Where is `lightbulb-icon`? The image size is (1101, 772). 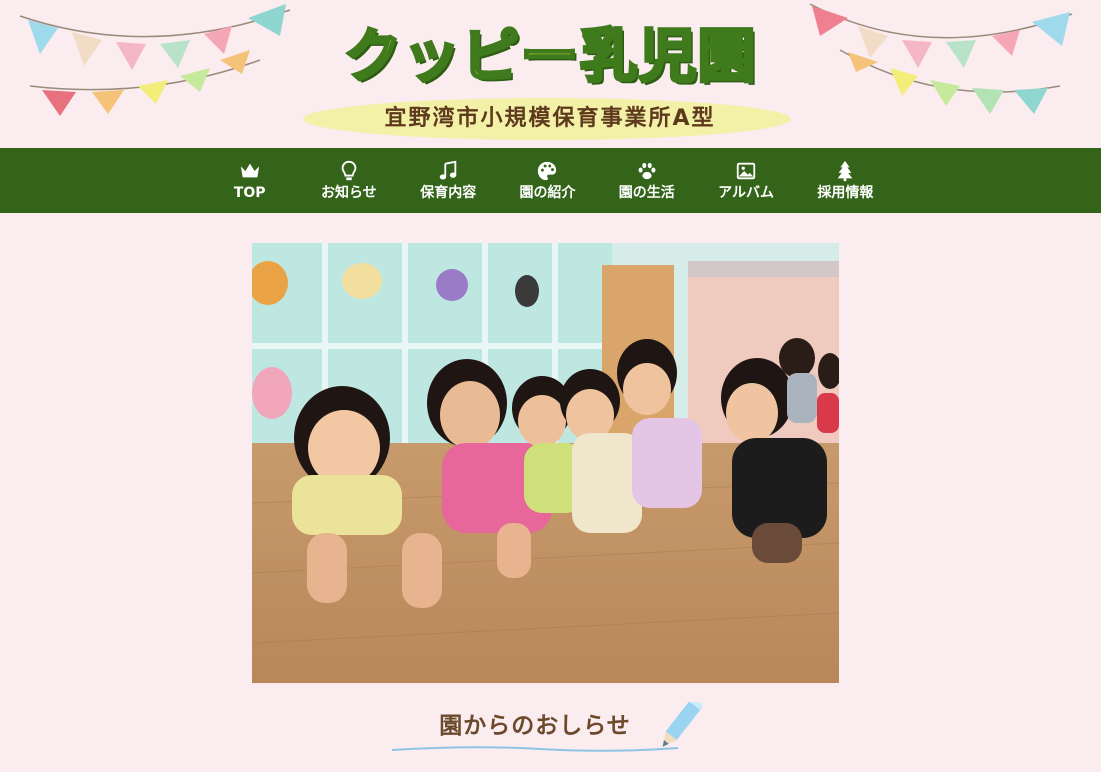 lightbulb-icon is located at coordinates (349, 170).